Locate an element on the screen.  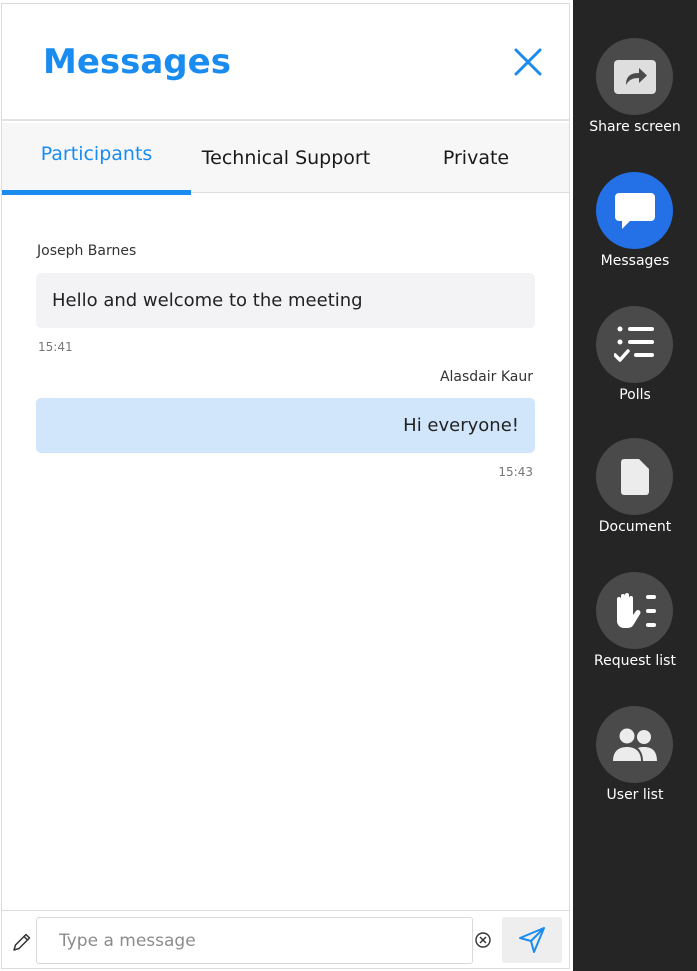
sidebar-item-messages: Messages is located at coordinates (635, 228).